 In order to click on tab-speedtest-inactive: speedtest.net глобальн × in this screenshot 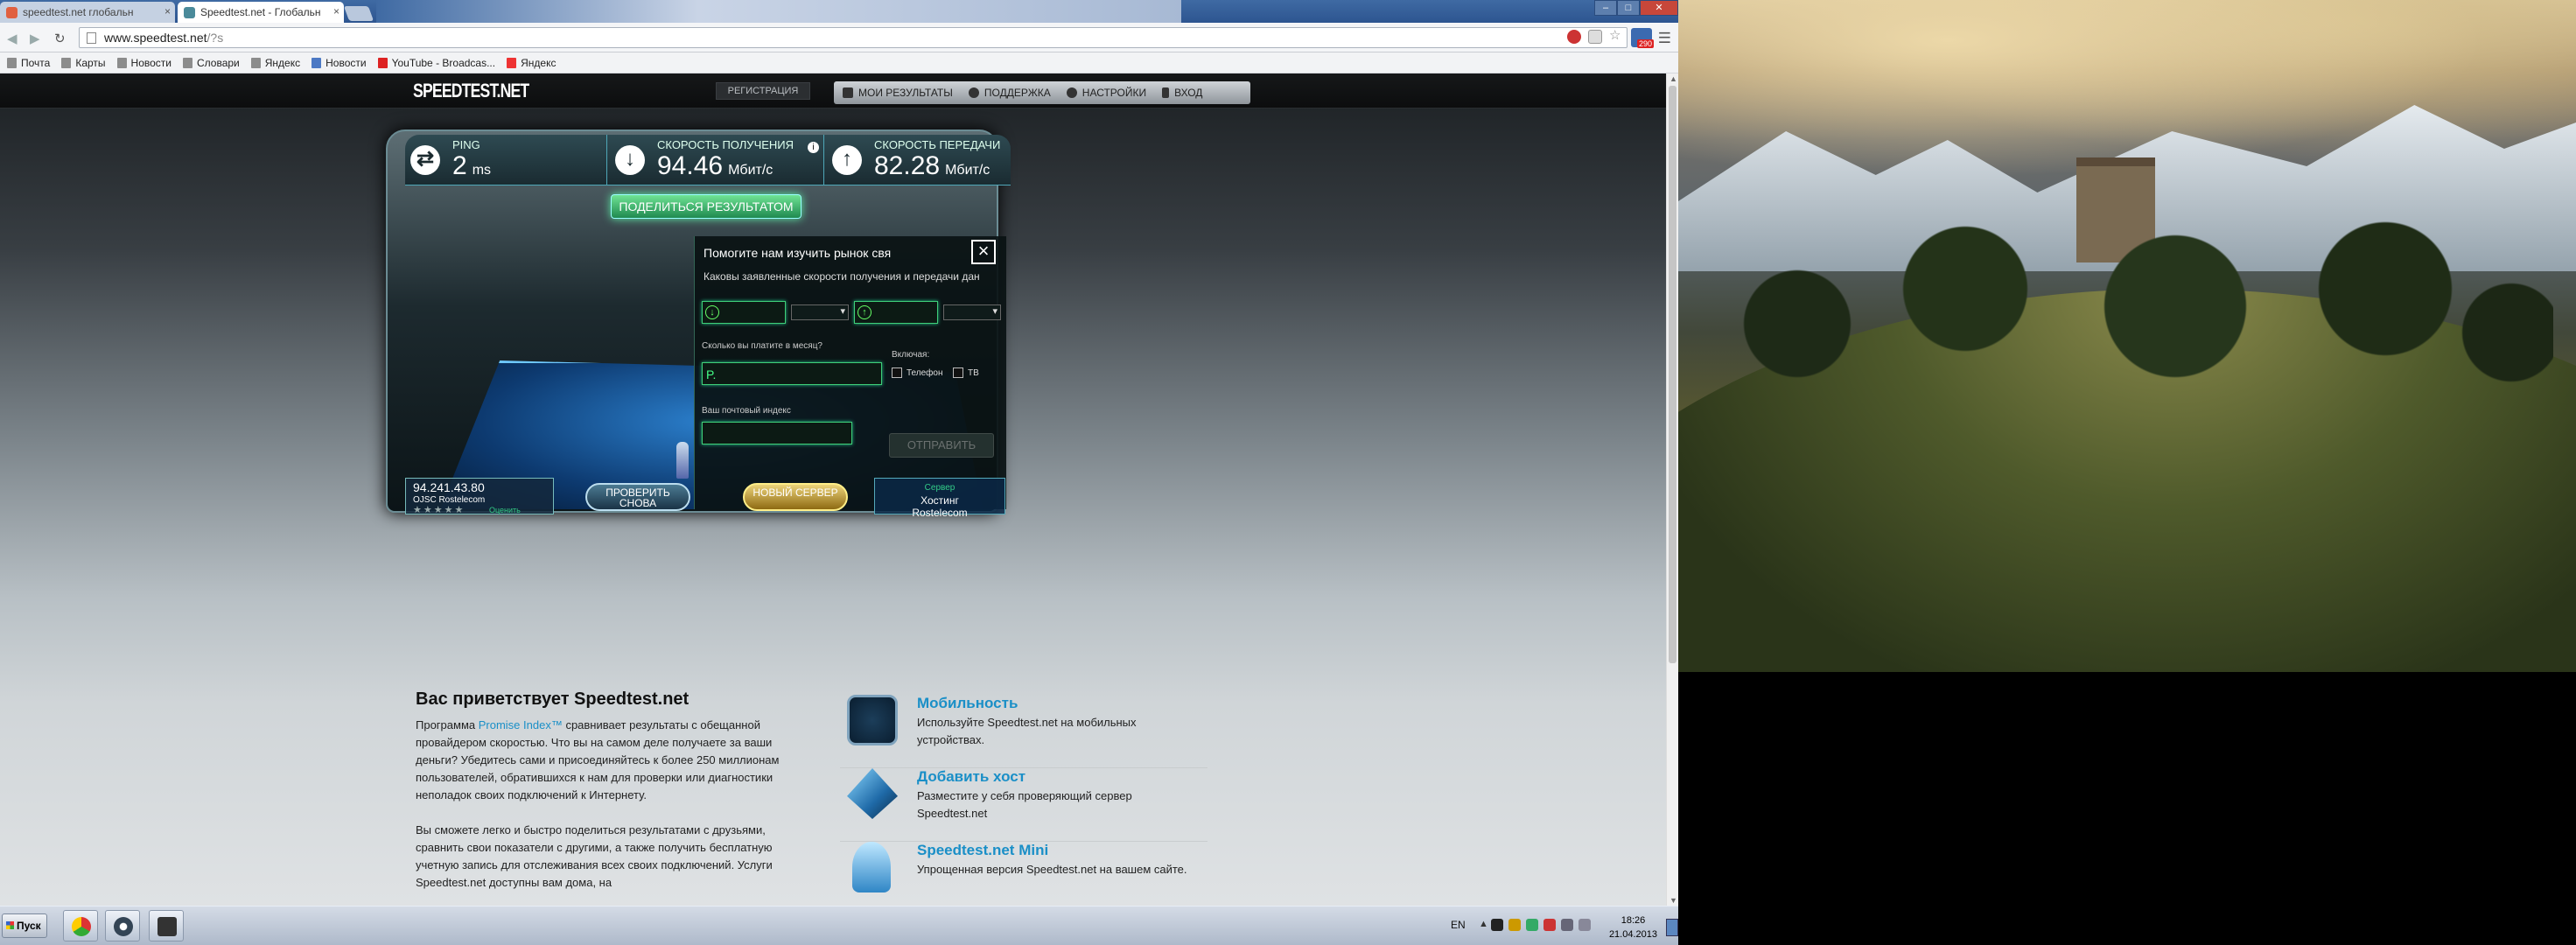, I will do `click(87, 12)`.